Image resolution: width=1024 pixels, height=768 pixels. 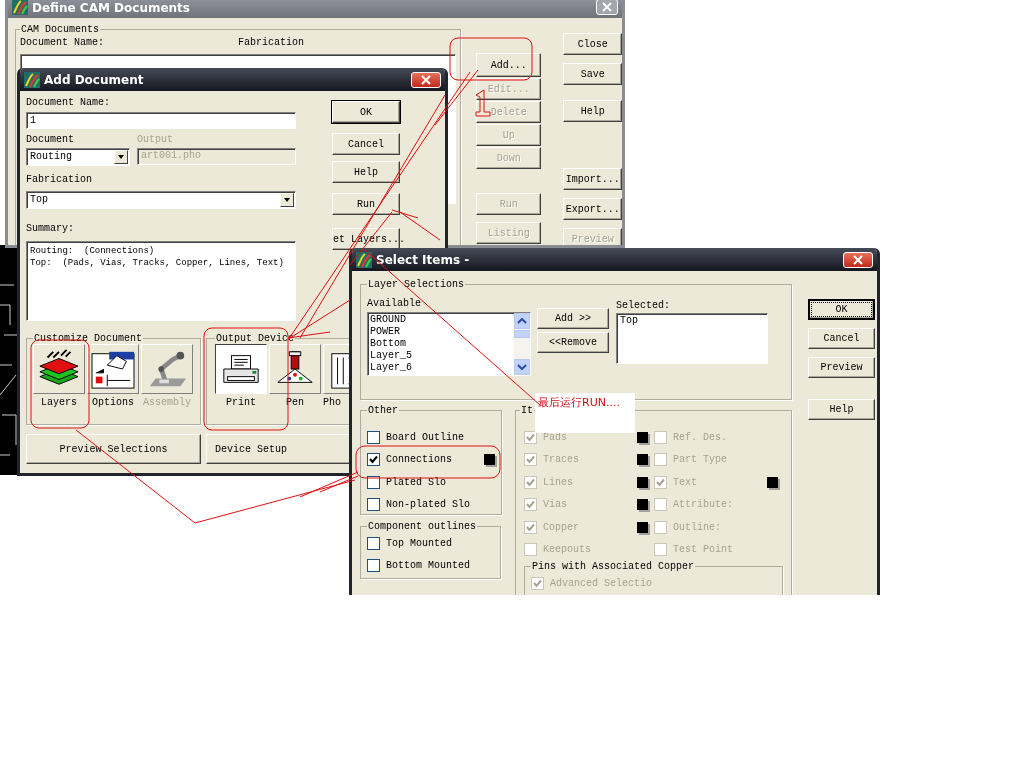 What do you see at coordinates (394, 303) in the screenshot?
I see `list-label: Available` at bounding box center [394, 303].